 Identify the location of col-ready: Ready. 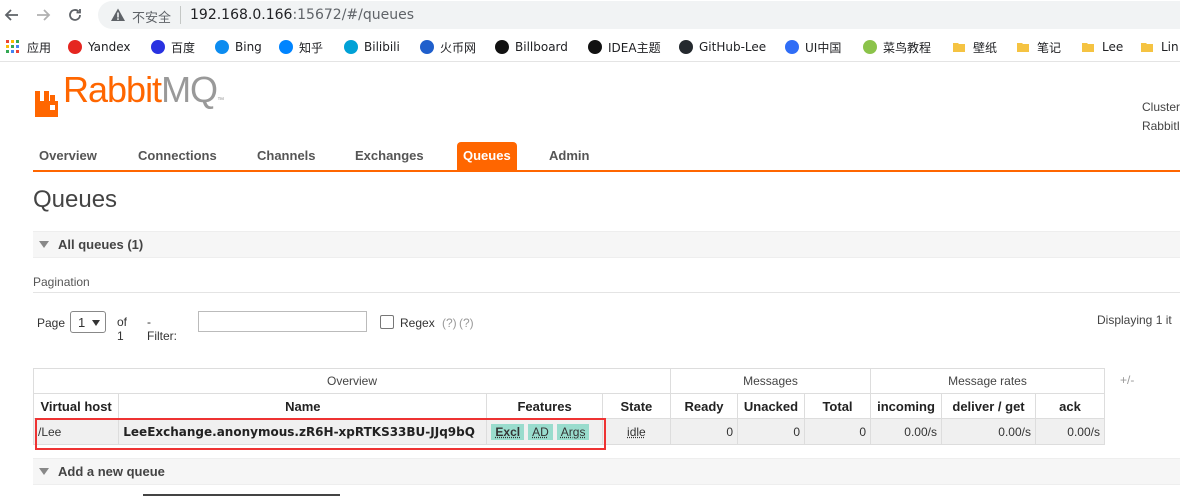
(704, 406).